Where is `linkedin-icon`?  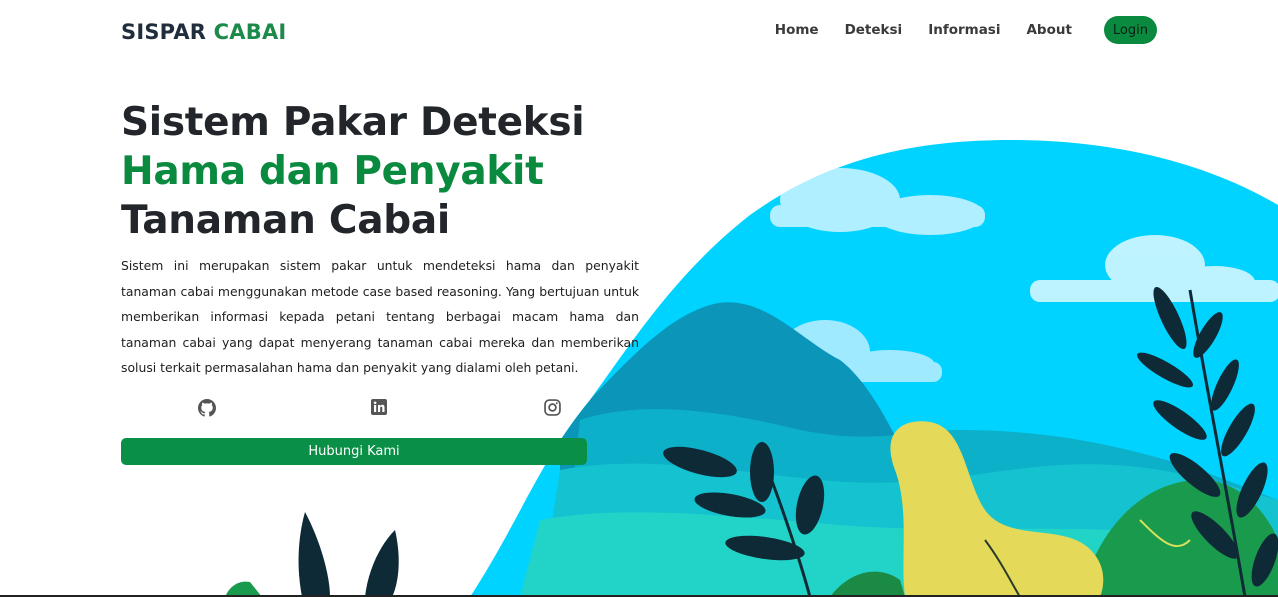
linkedin-icon is located at coordinates (380, 408).